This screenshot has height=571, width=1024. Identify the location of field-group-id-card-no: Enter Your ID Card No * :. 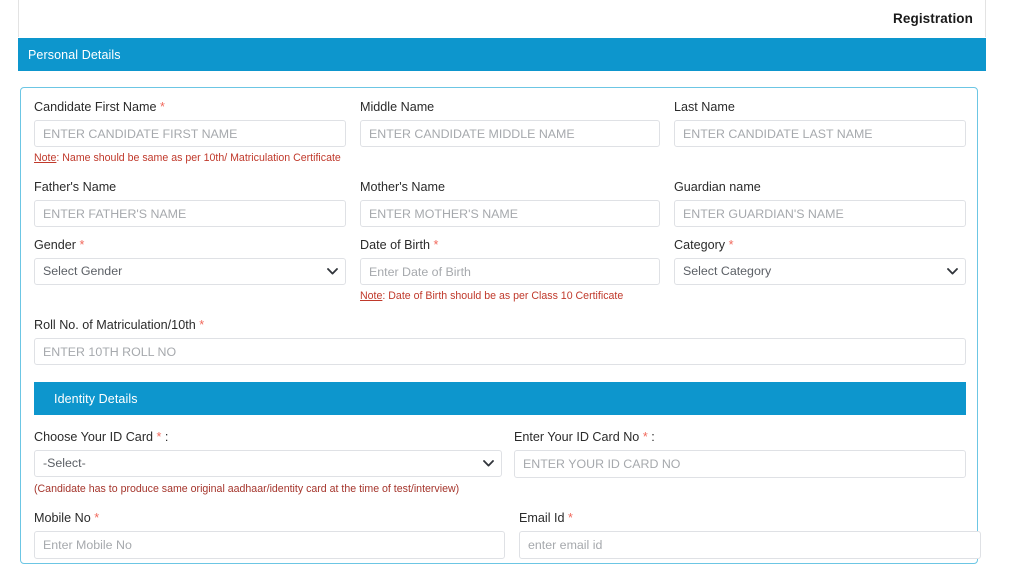
(740, 462).